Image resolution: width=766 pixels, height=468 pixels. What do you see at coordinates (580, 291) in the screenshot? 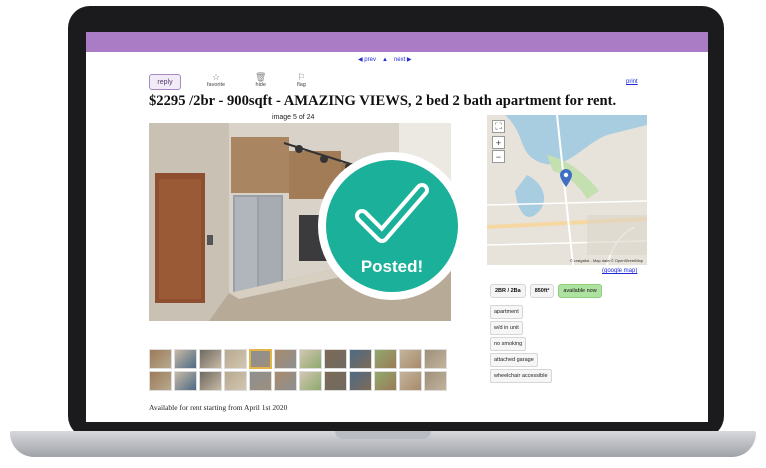
I see `availability-badge: available now` at bounding box center [580, 291].